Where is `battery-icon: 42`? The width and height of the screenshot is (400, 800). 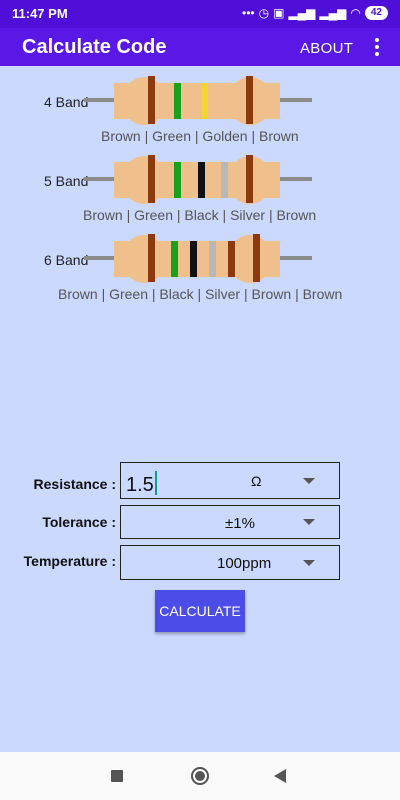
battery-icon: 42 is located at coordinates (376, 13).